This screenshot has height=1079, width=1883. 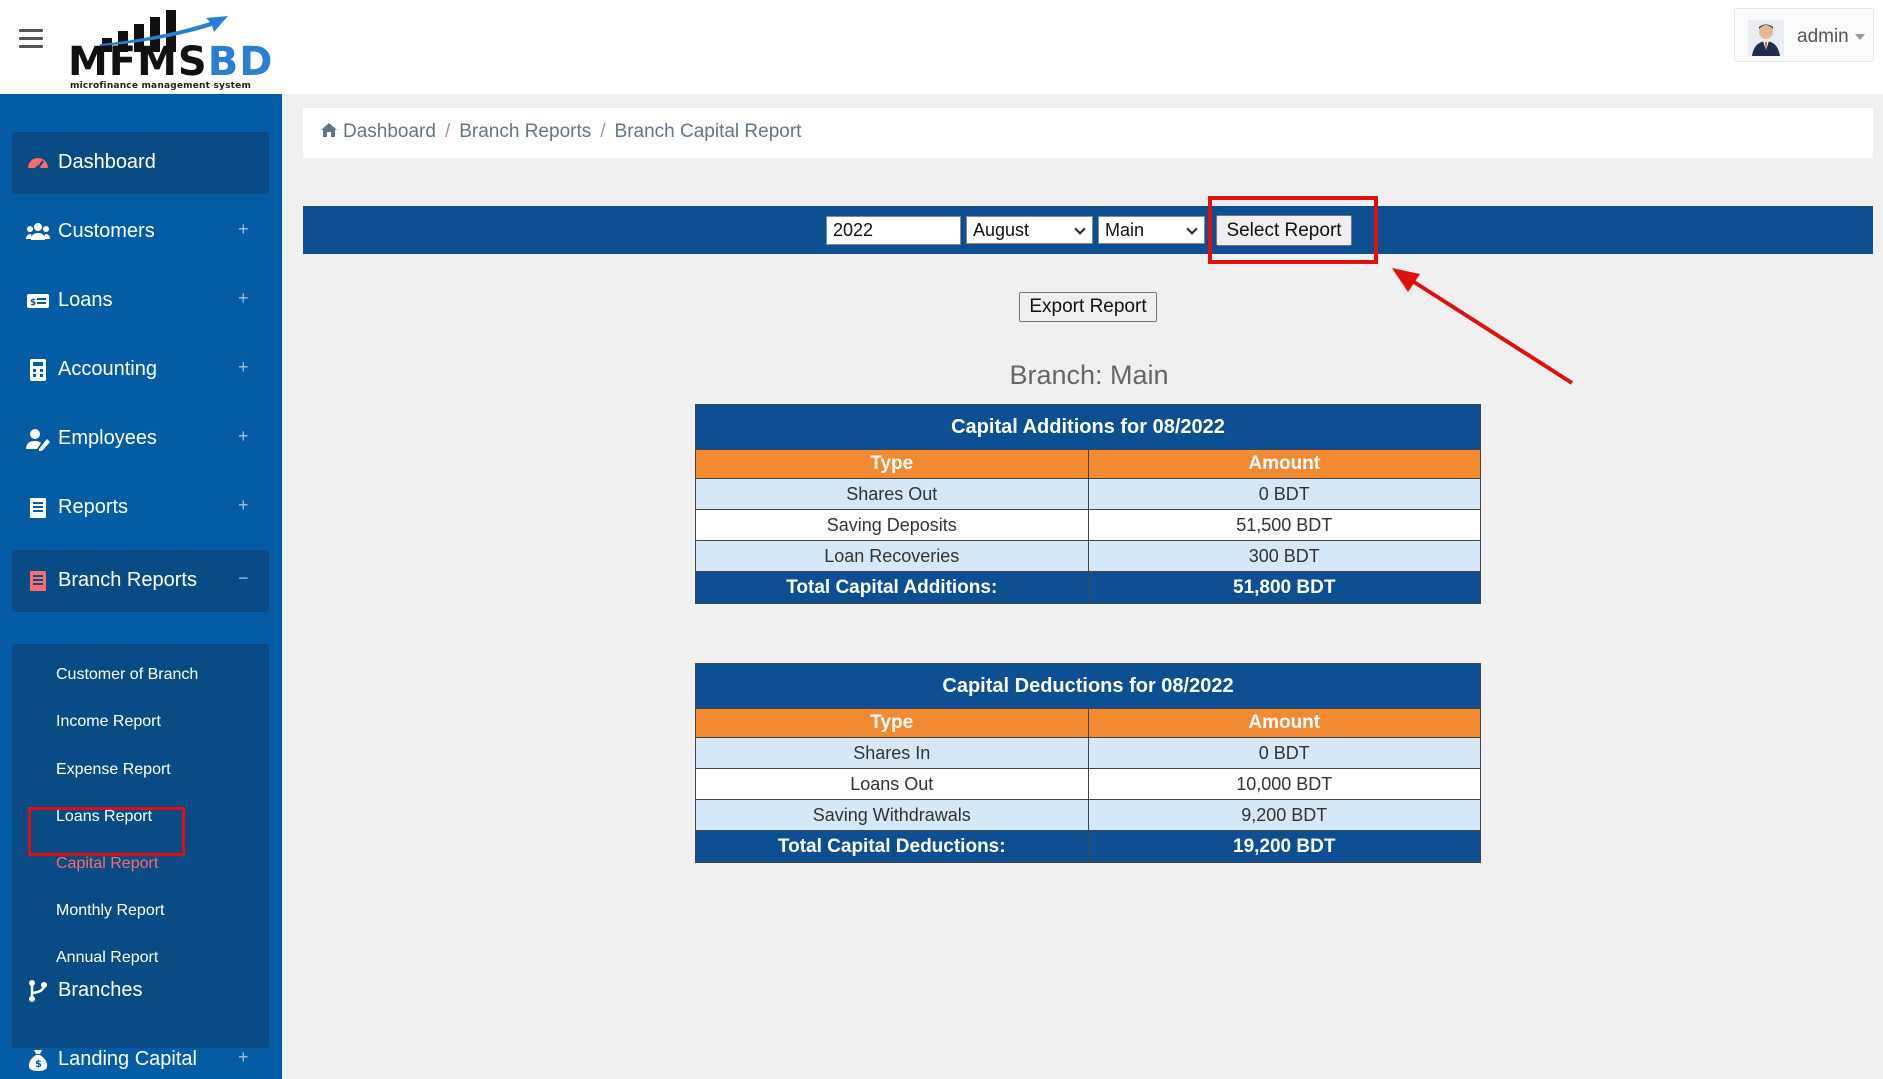 I want to click on sidebar-item-label: Landing Capital, so click(x=127, y=1059).